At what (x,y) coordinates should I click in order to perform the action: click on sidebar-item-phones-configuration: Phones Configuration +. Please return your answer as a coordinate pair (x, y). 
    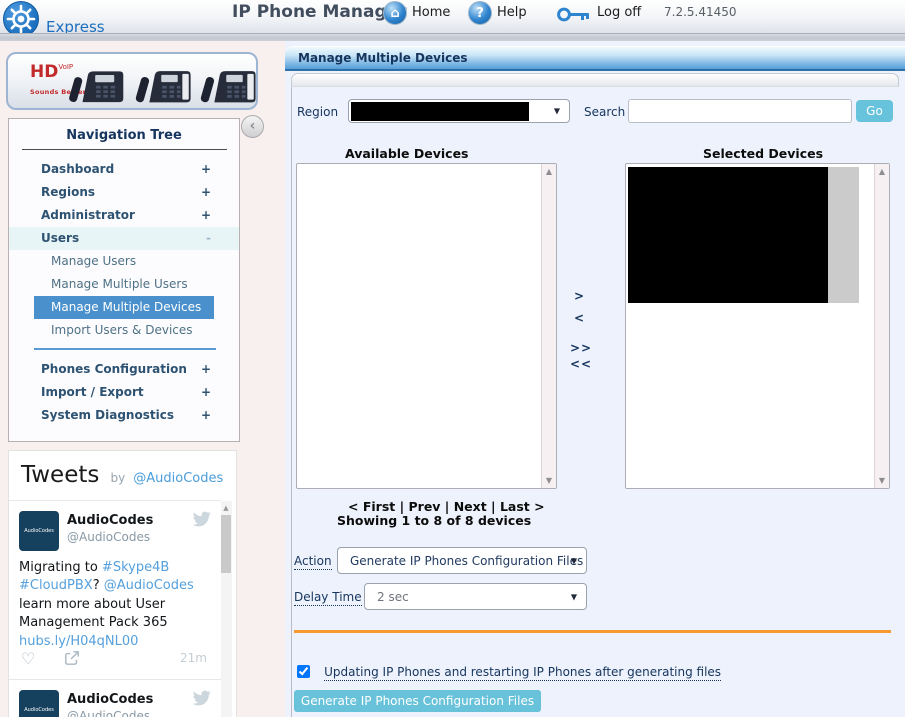
    Looking at the image, I should click on (124, 369).